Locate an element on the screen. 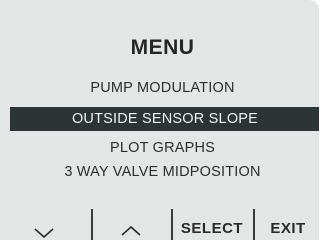  menu-item-outside-sensor-slope: OUTSIDE SENSOR SLOPE is located at coordinates (164, 119).